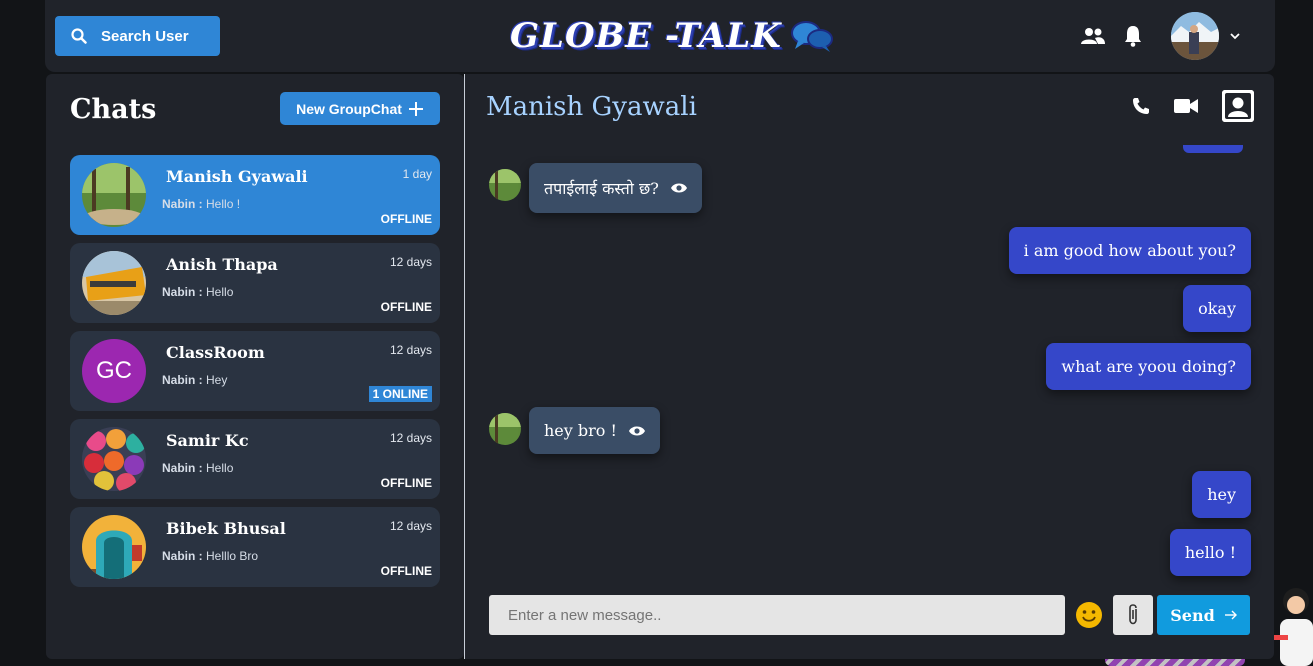 The image size is (1313, 666). Describe the element at coordinates (349, 108) in the screenshot. I see `new-groupchat-label: New GroupChat` at that location.